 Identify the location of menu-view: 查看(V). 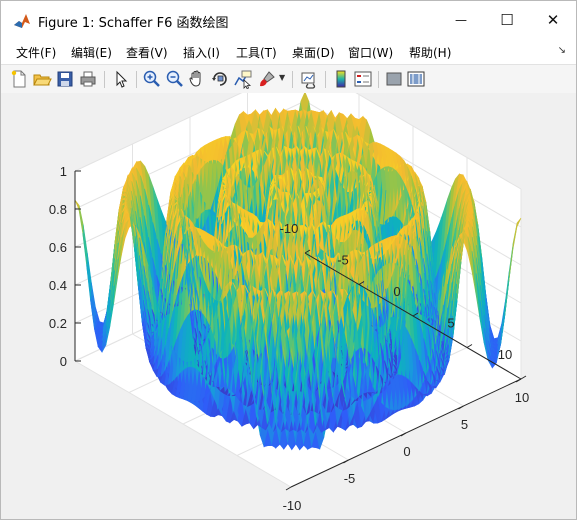
(147, 52).